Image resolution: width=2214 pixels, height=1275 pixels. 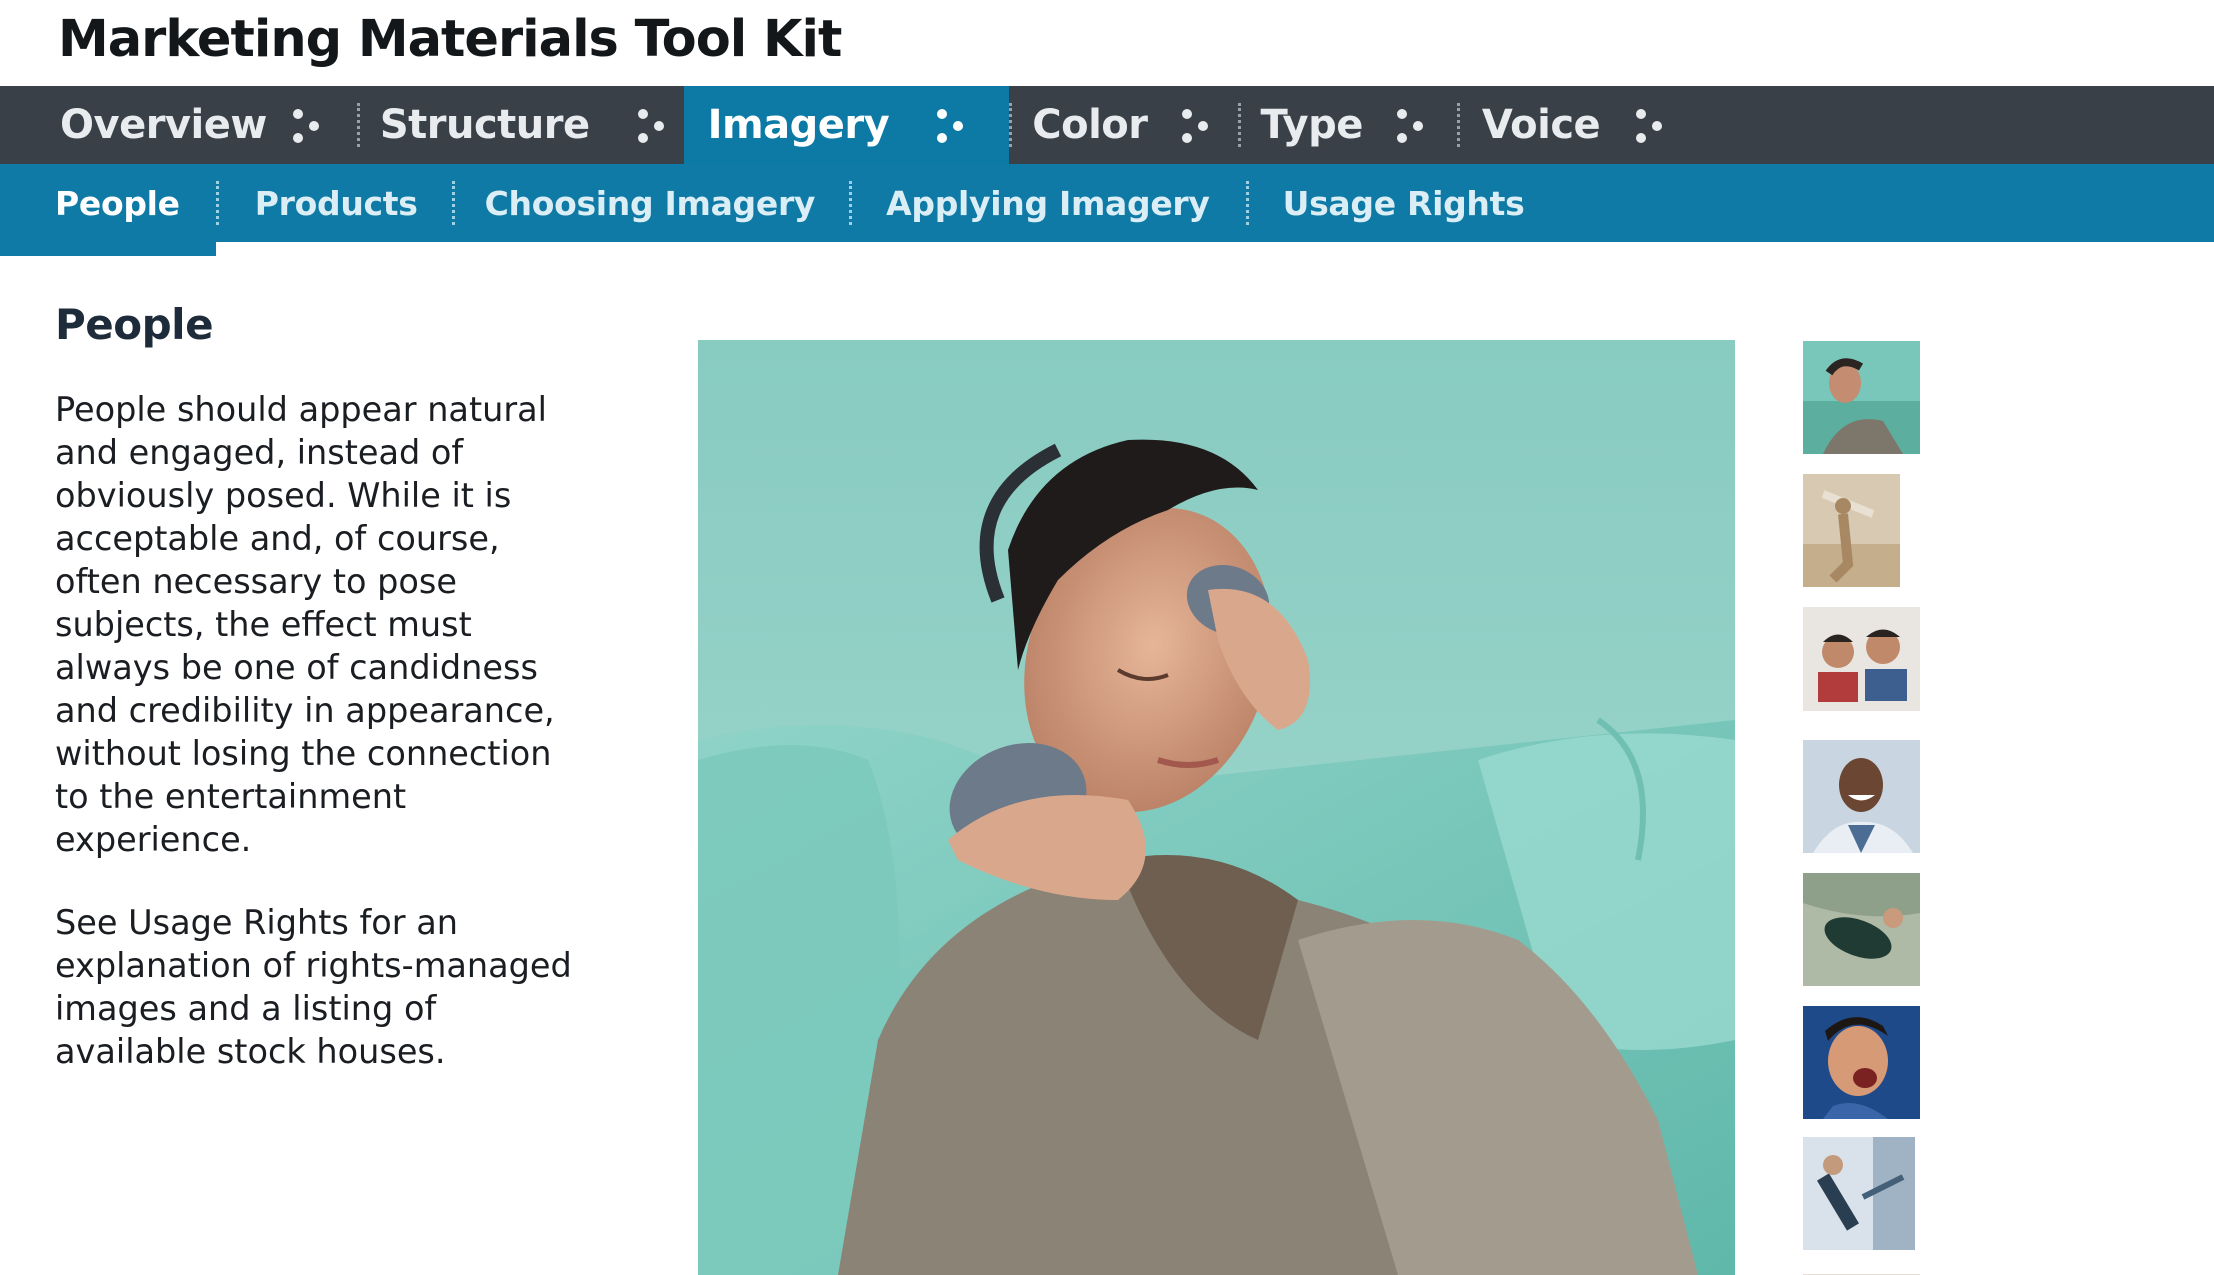 I want to click on tab-label: Color, so click(x=1090, y=125).